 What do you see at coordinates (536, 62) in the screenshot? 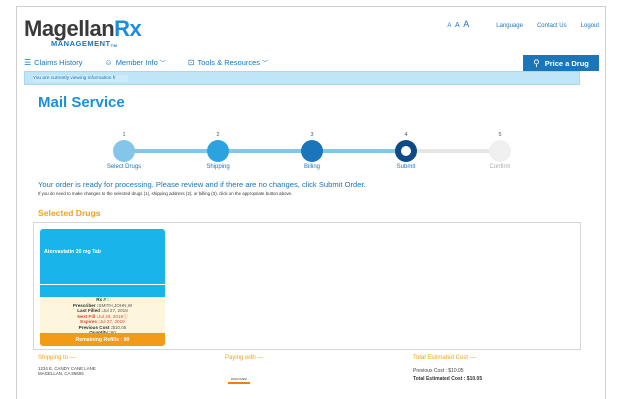
I see `search-icon: ⚲` at bounding box center [536, 62].